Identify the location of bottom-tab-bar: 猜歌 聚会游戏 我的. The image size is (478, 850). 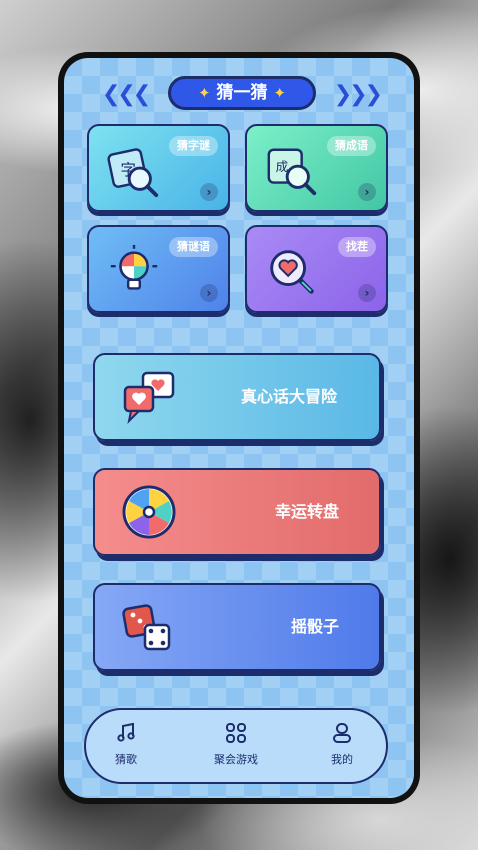
(236, 746).